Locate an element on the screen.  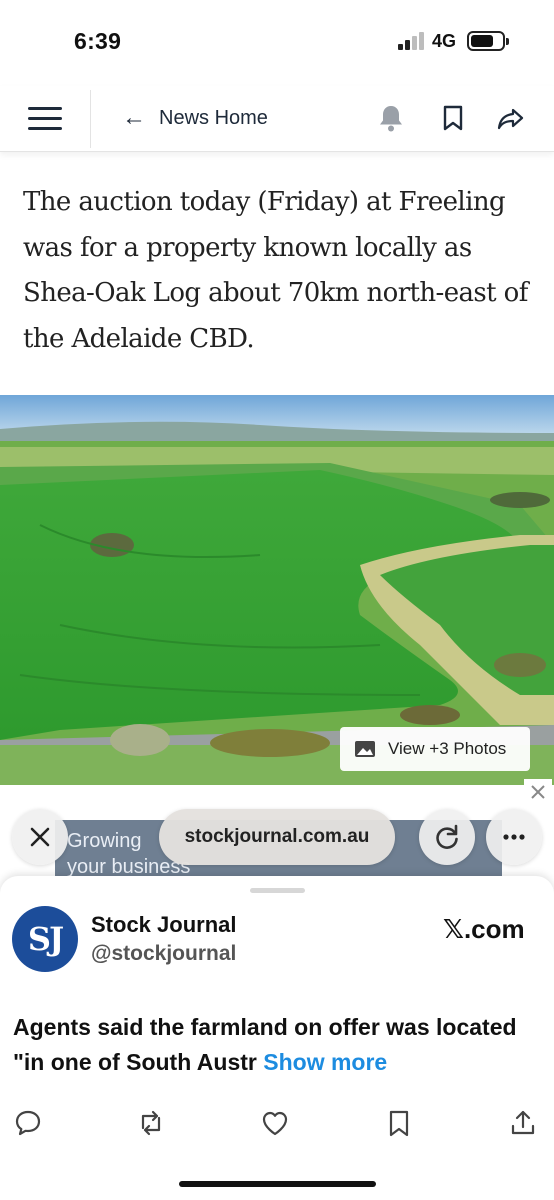
home-indicator is located at coordinates (277, 1184).